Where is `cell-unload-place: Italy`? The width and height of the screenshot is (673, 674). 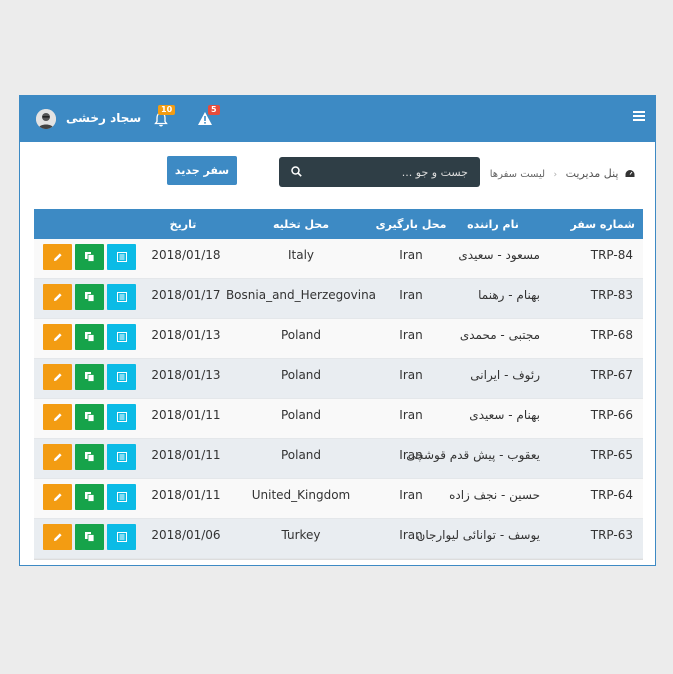 cell-unload-place: Italy is located at coordinates (301, 255).